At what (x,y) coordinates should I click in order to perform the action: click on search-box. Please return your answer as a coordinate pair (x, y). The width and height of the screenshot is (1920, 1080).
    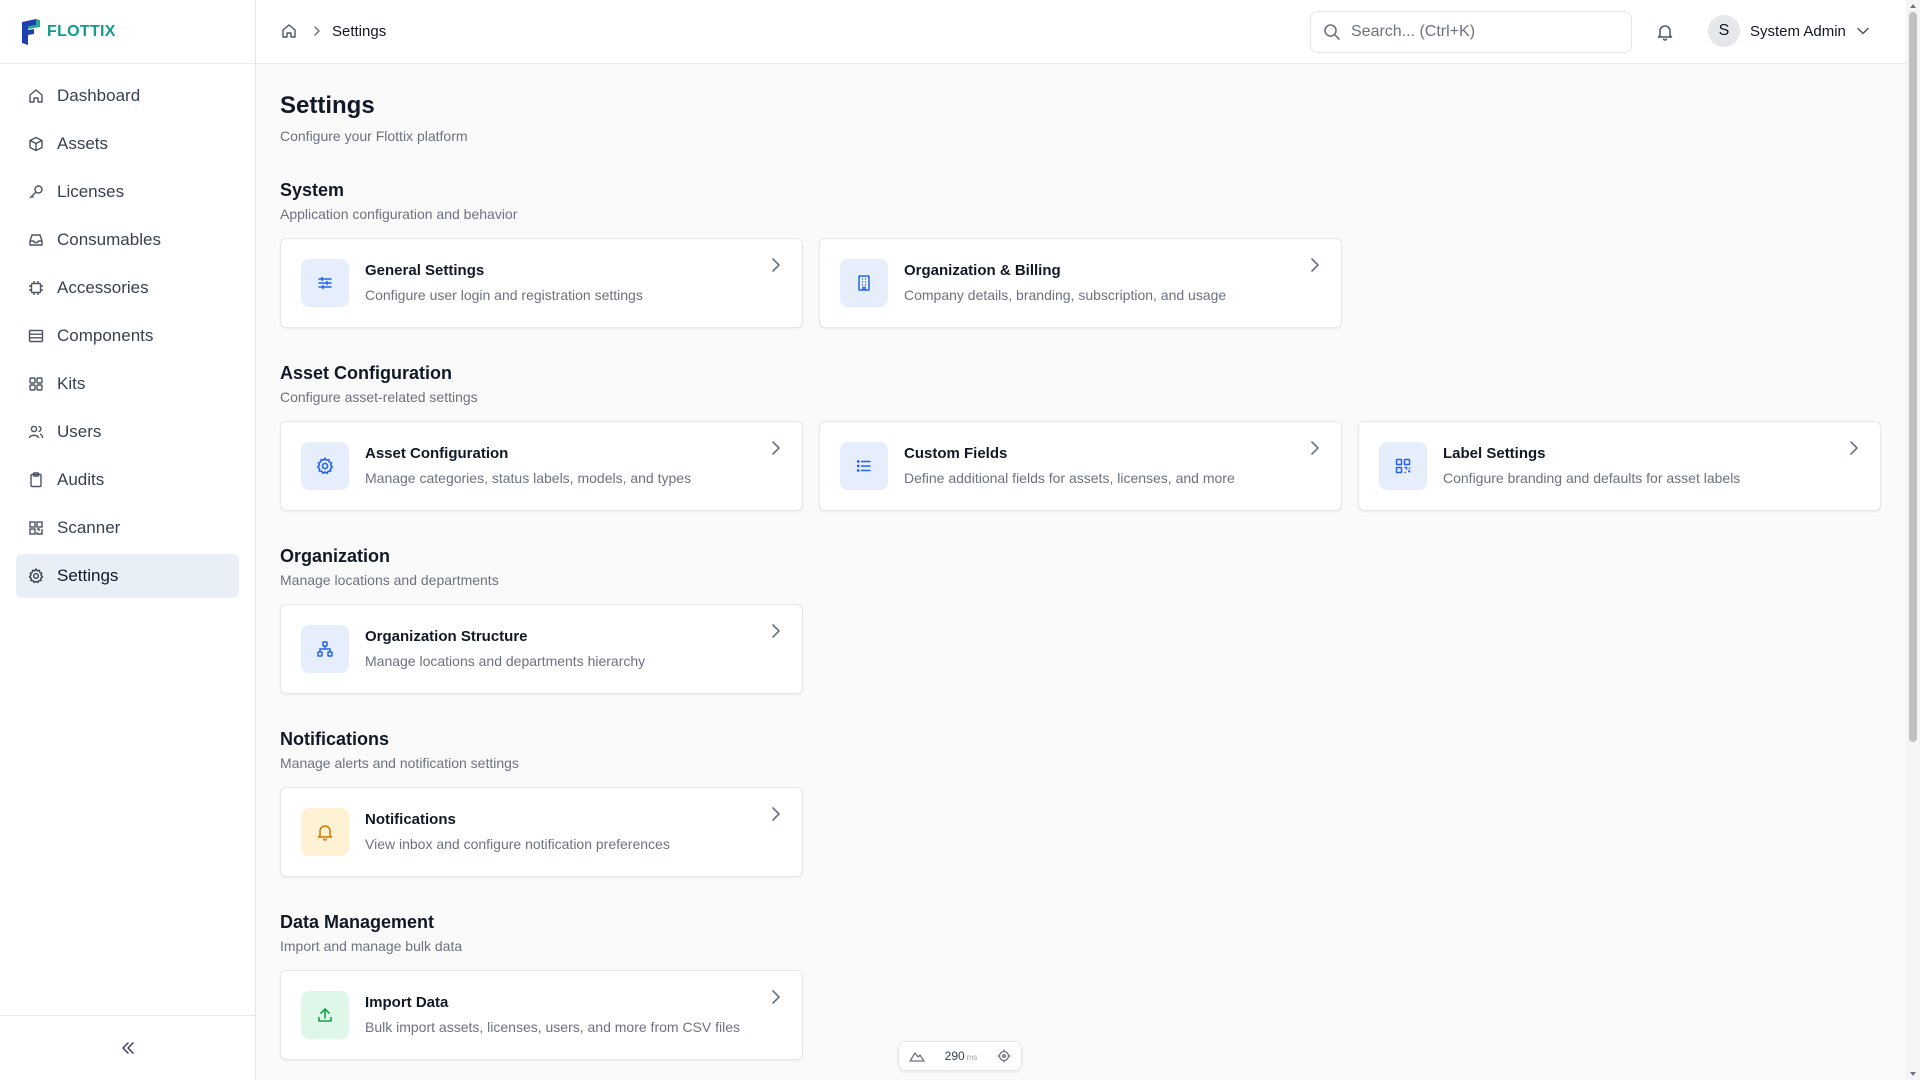
    Looking at the image, I should click on (1471, 32).